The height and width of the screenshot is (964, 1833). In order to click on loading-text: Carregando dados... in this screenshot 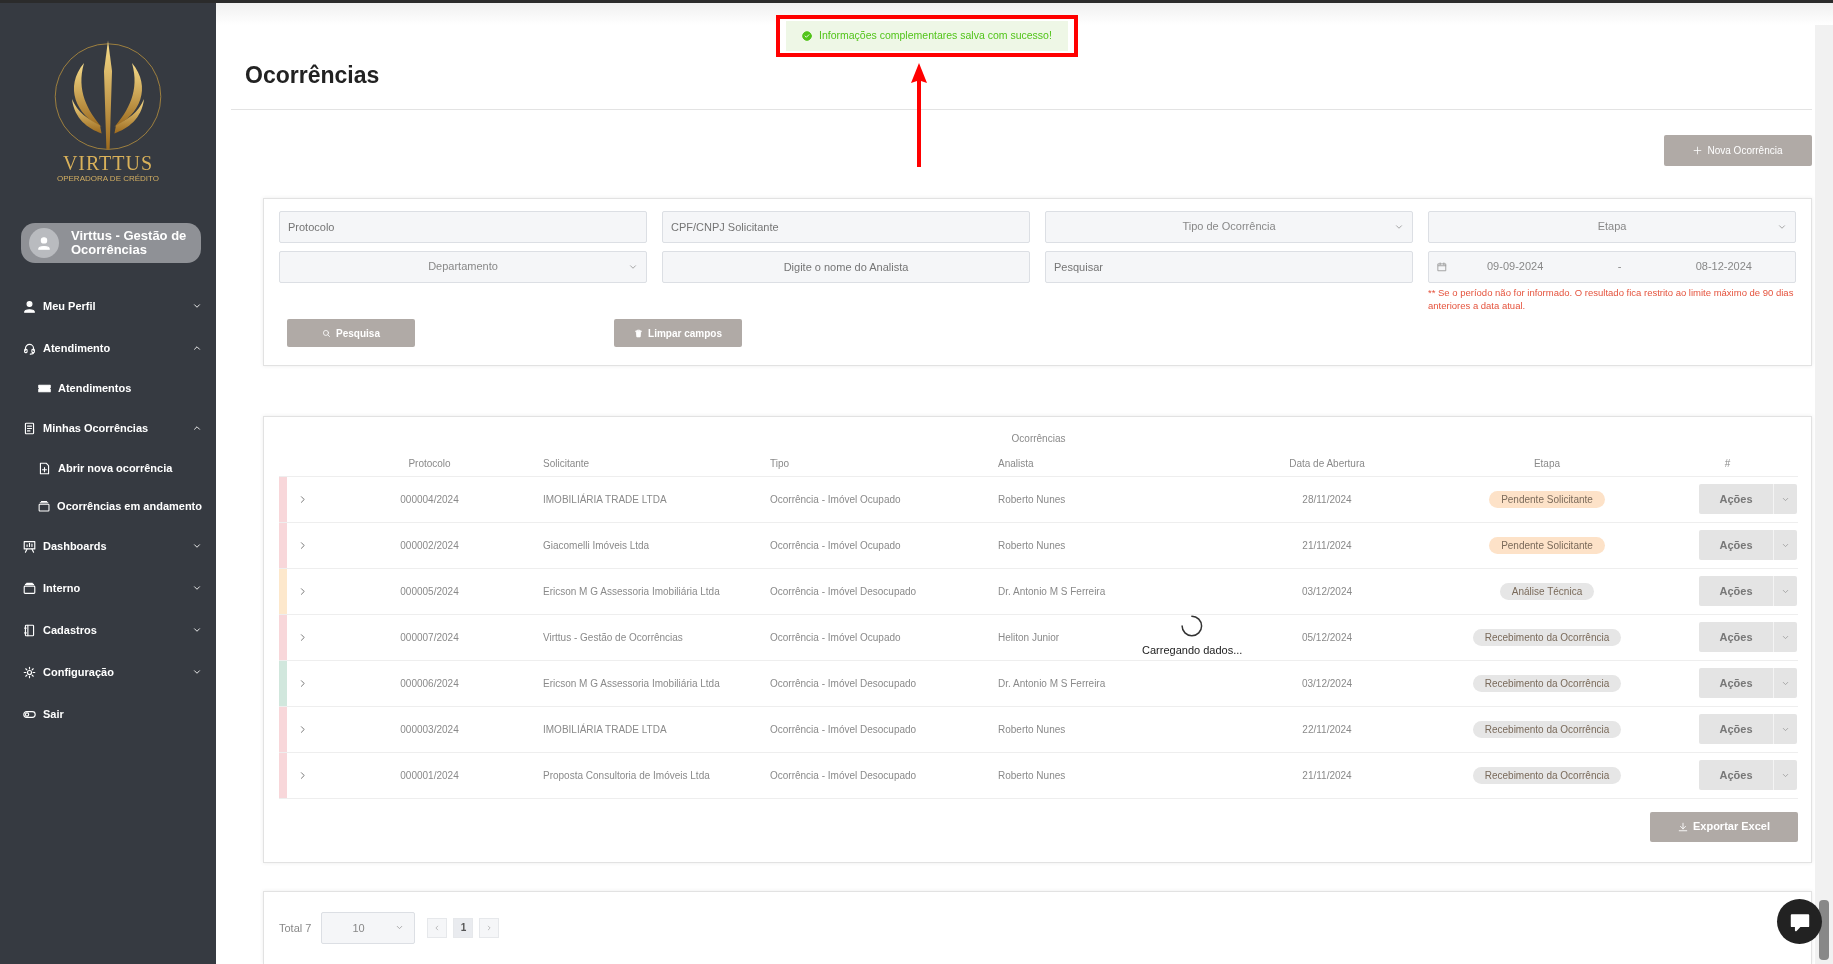, I will do `click(1192, 651)`.